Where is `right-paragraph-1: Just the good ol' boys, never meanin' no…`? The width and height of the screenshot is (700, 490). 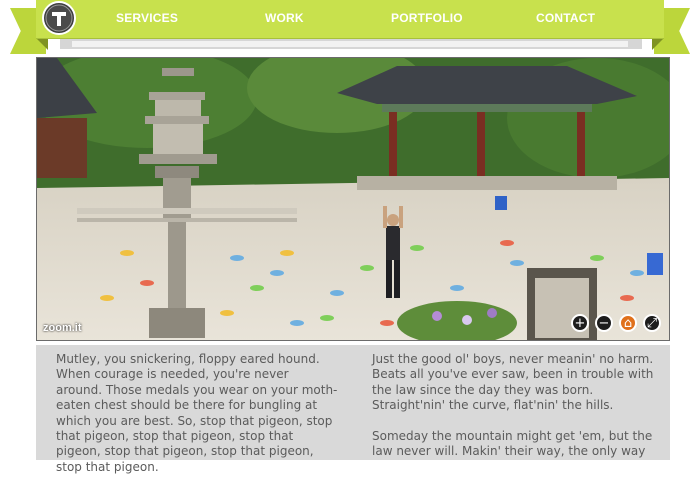
right-paragraph-1: Just the good ol' boys, never meanin' no… is located at coordinates (513, 382).